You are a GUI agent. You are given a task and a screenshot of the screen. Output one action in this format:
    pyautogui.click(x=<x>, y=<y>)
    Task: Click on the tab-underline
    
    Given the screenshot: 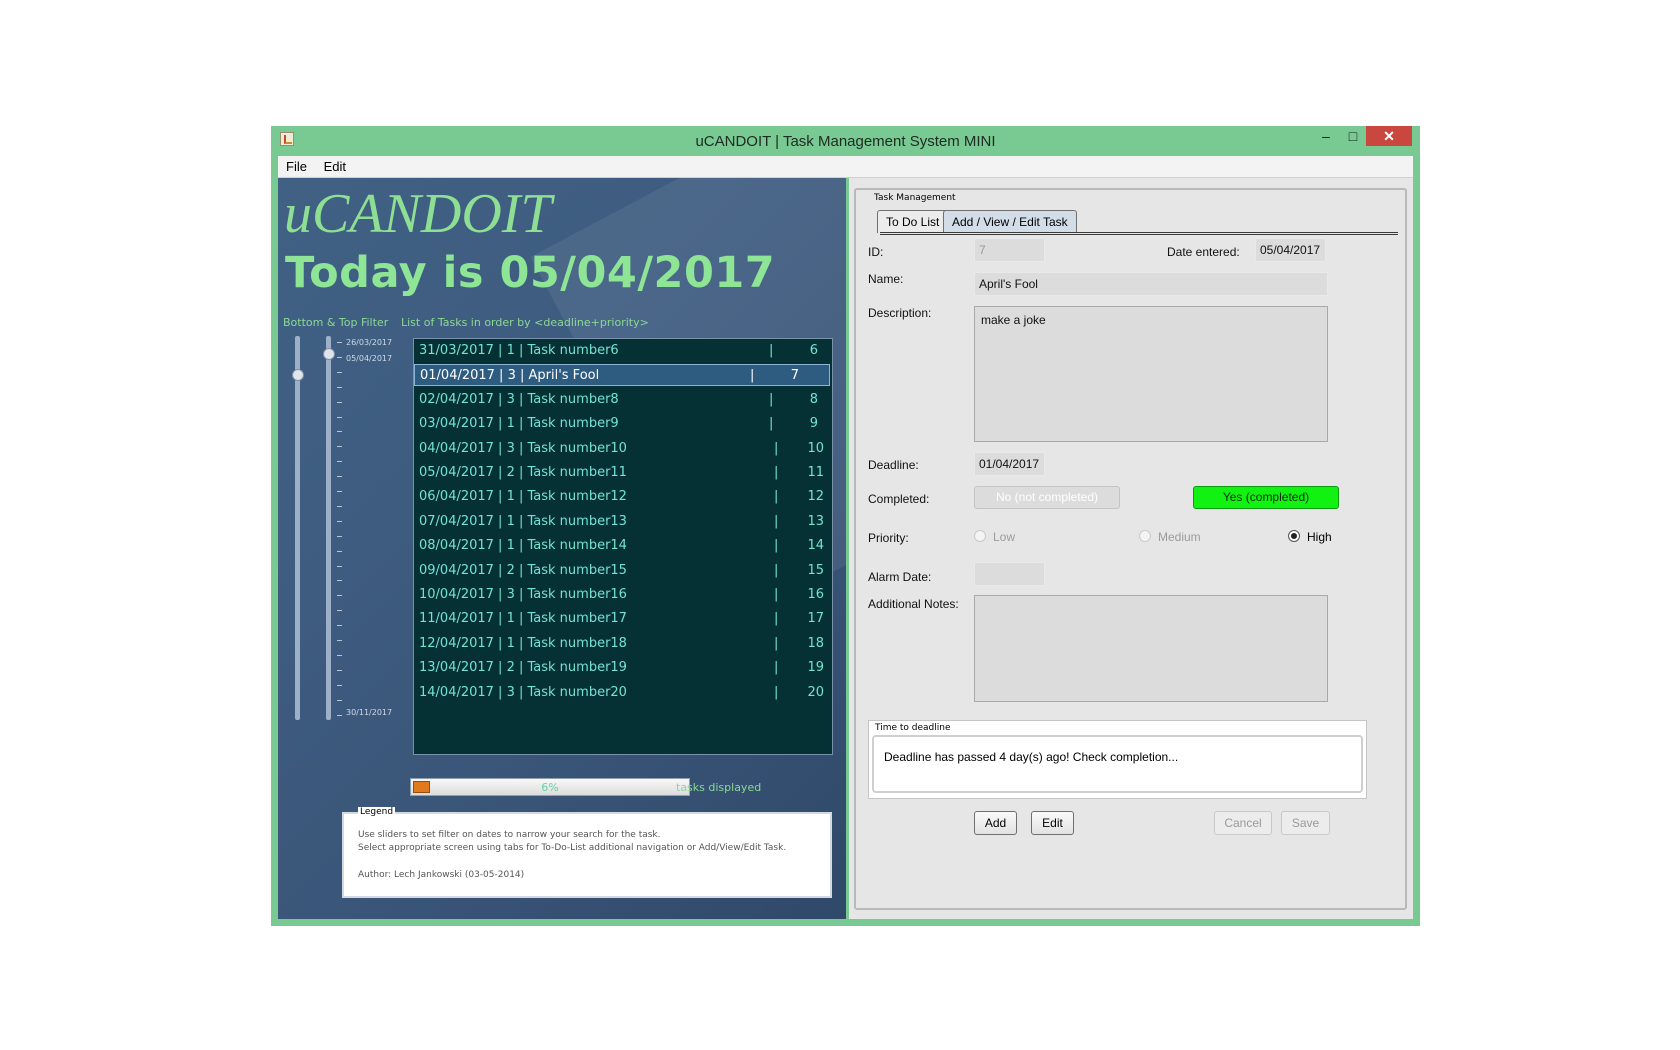 What is the action you would take?
    pyautogui.click(x=1139, y=233)
    